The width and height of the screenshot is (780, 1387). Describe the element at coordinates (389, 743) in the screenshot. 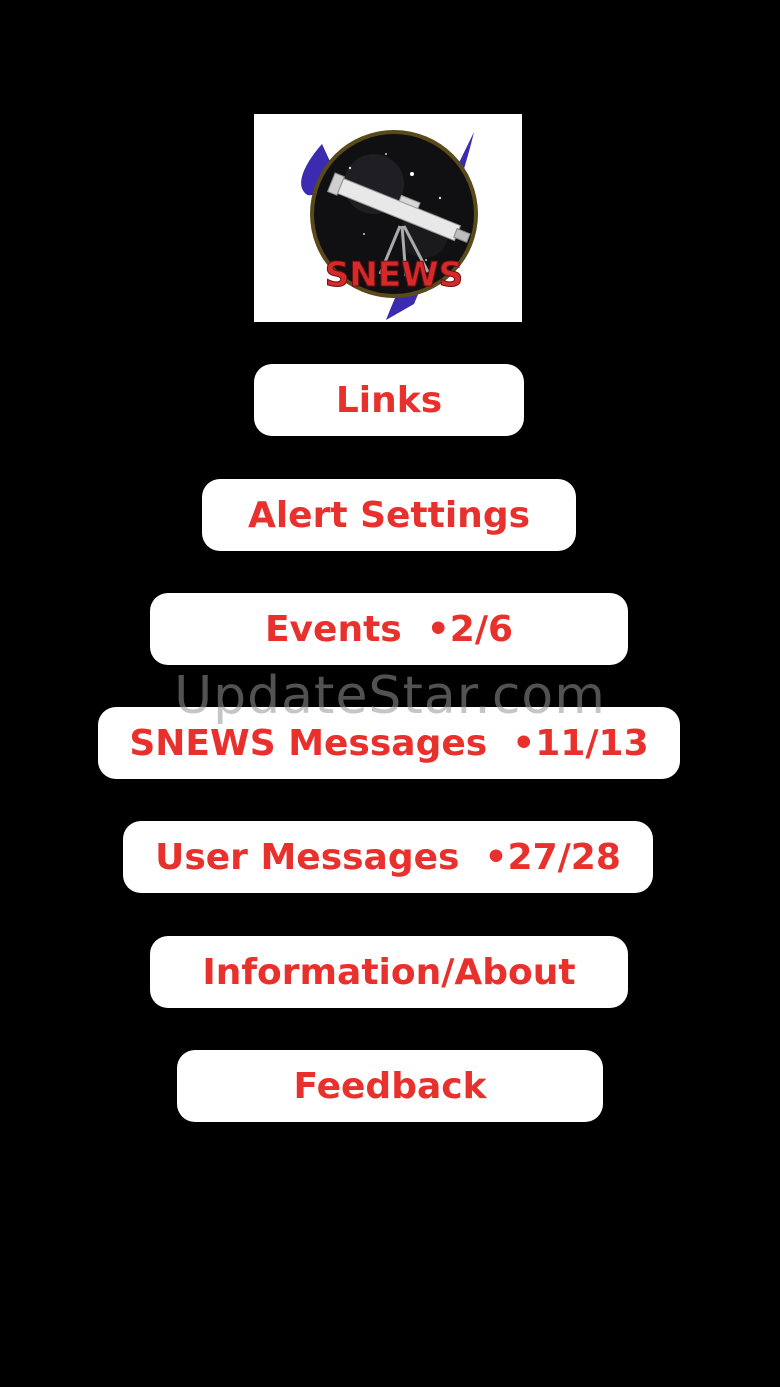

I see `snews-messages-button: SNEWS Messages •11/13` at that location.